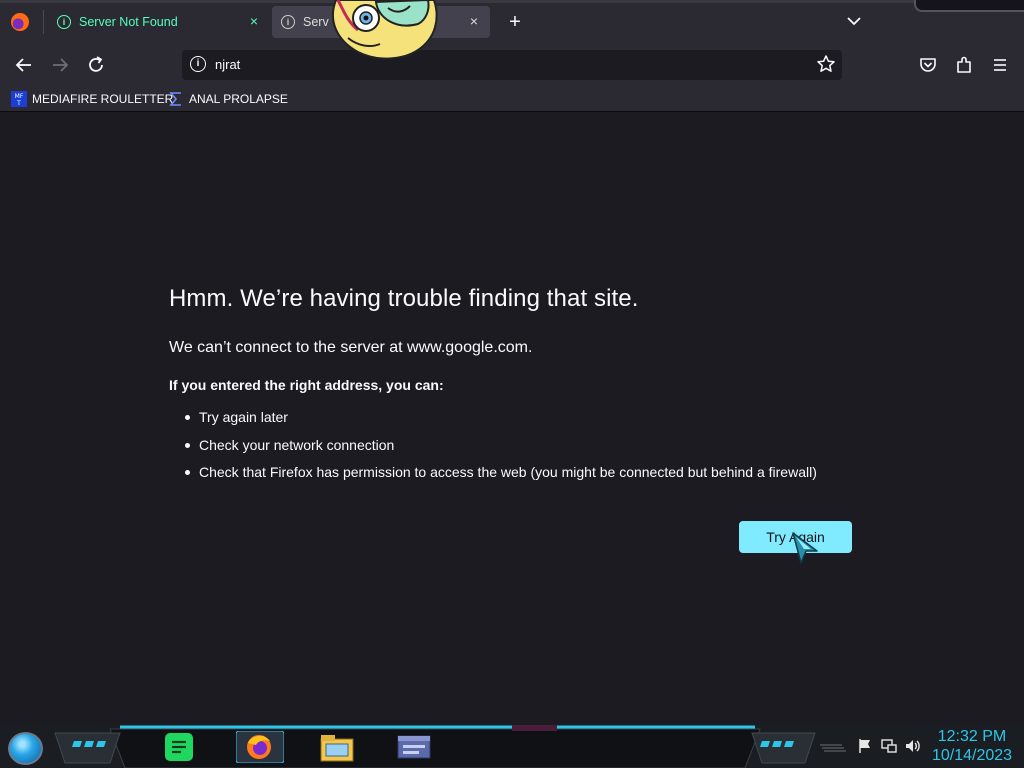 The height and width of the screenshot is (768, 1024). Describe the element at coordinates (889, 746) in the screenshot. I see `network-icon` at that location.